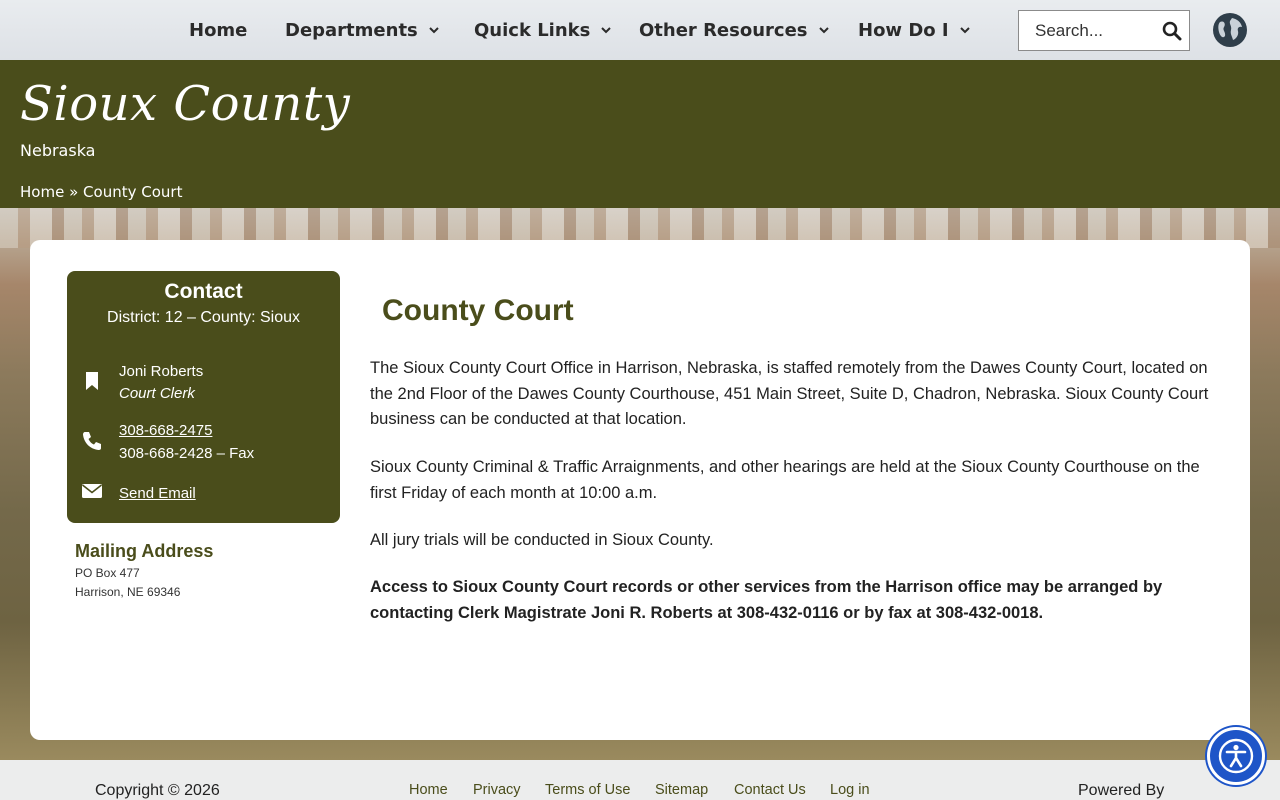  I want to click on contact-fax: 308-668-2428 – Fax, so click(187, 453).